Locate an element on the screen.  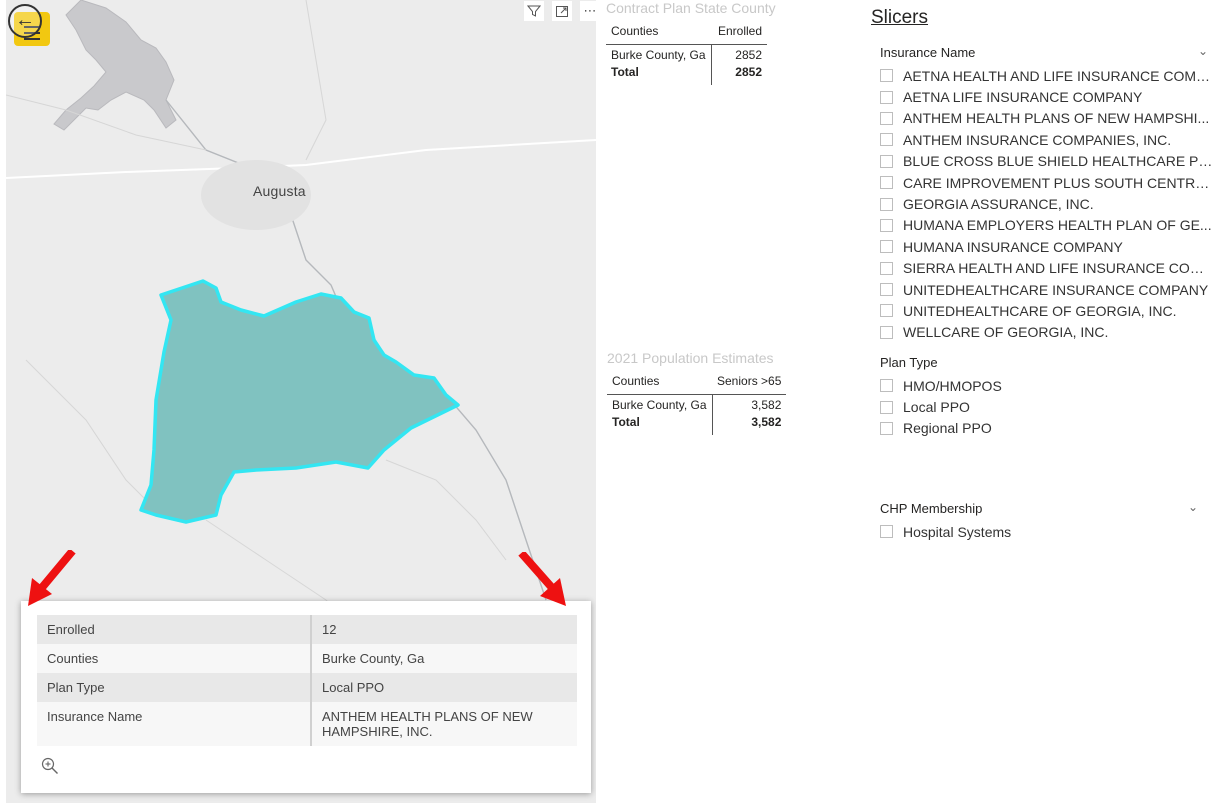
slicer-item-label: HUMANA INSURANCE COMPANY is located at coordinates (1013, 246).